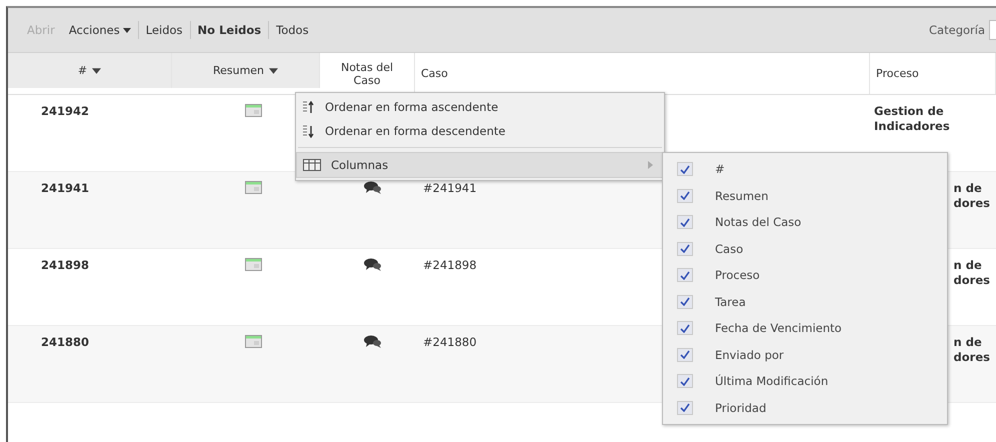  I want to click on column-option: Última Modificación, so click(771, 381).